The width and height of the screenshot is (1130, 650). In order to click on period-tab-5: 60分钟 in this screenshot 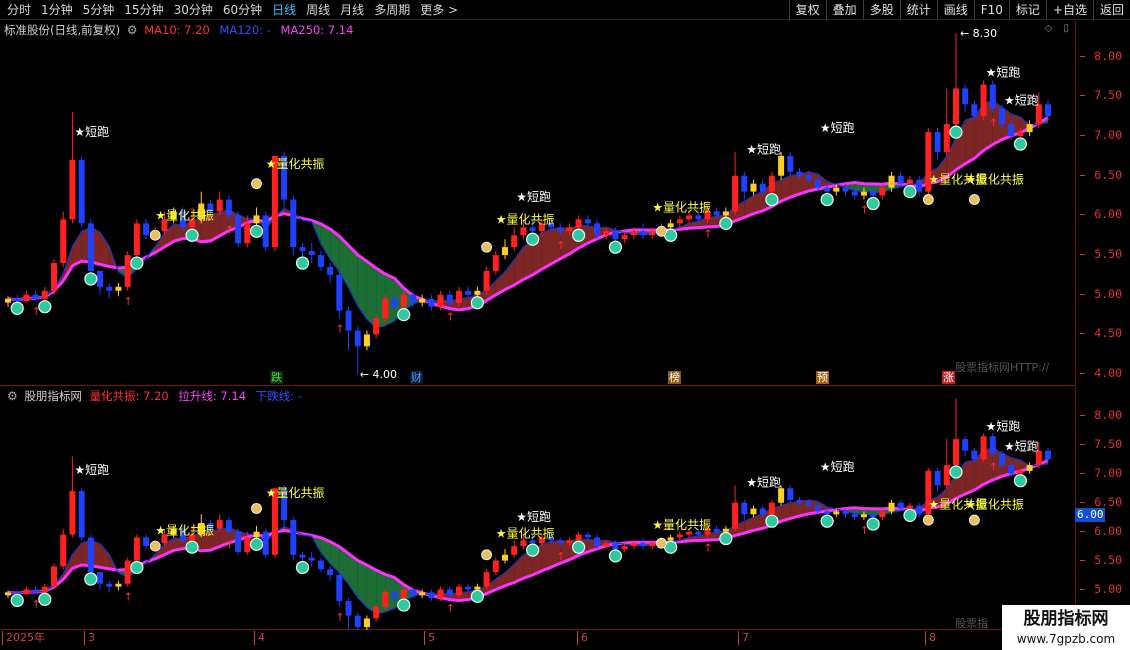, I will do `click(242, 10)`.